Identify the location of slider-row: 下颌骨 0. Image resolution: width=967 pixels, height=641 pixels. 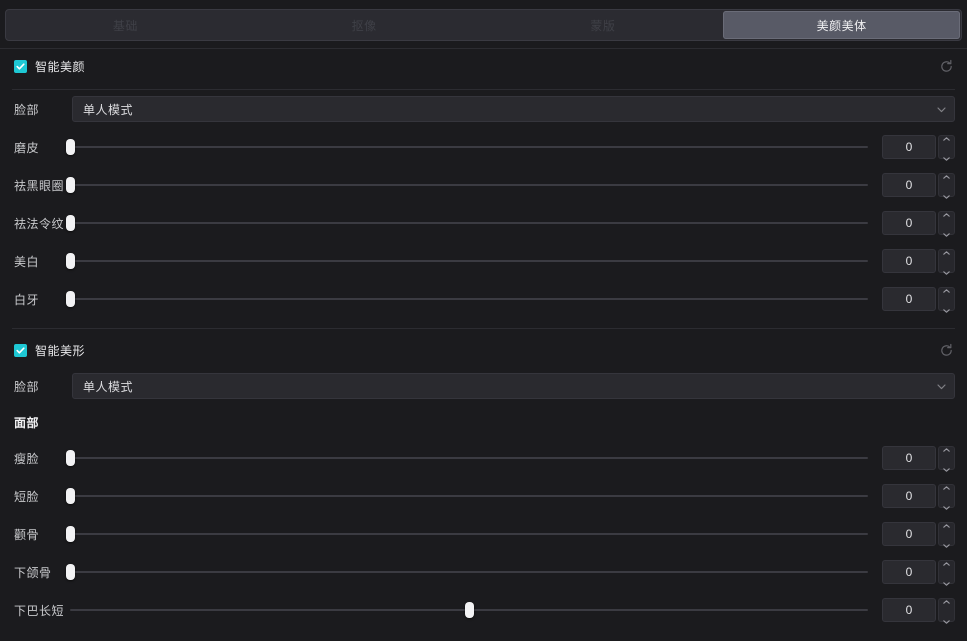
(483, 572).